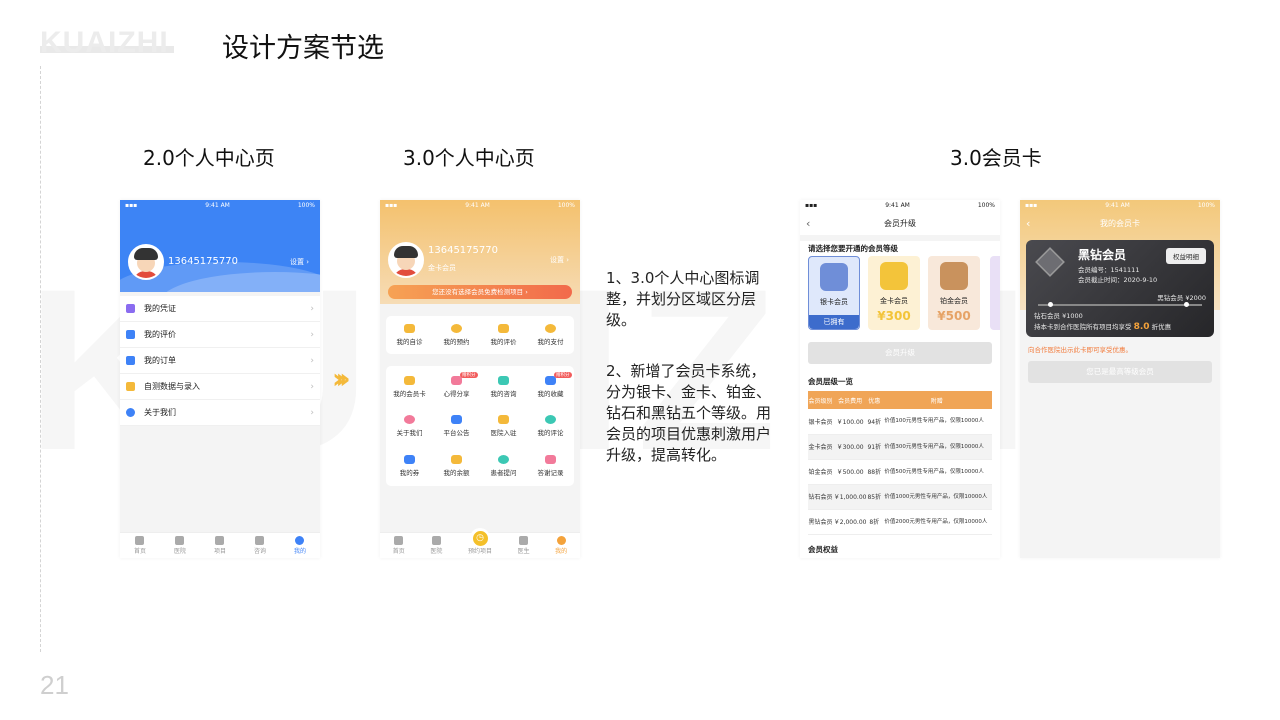  I want to click on menu-item: 我的评价 ›, so click(220, 335).